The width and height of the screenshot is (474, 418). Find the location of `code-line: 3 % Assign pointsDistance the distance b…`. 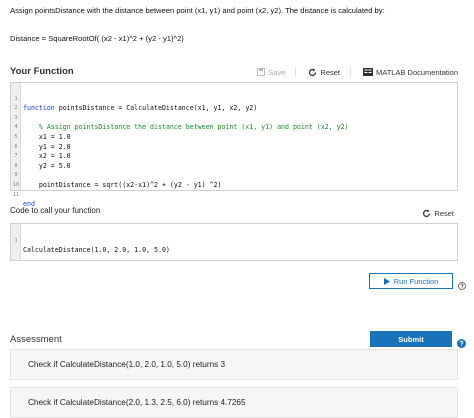

code-line: 3 % Assign pointsDistance the distance b… is located at coordinates (181, 123).